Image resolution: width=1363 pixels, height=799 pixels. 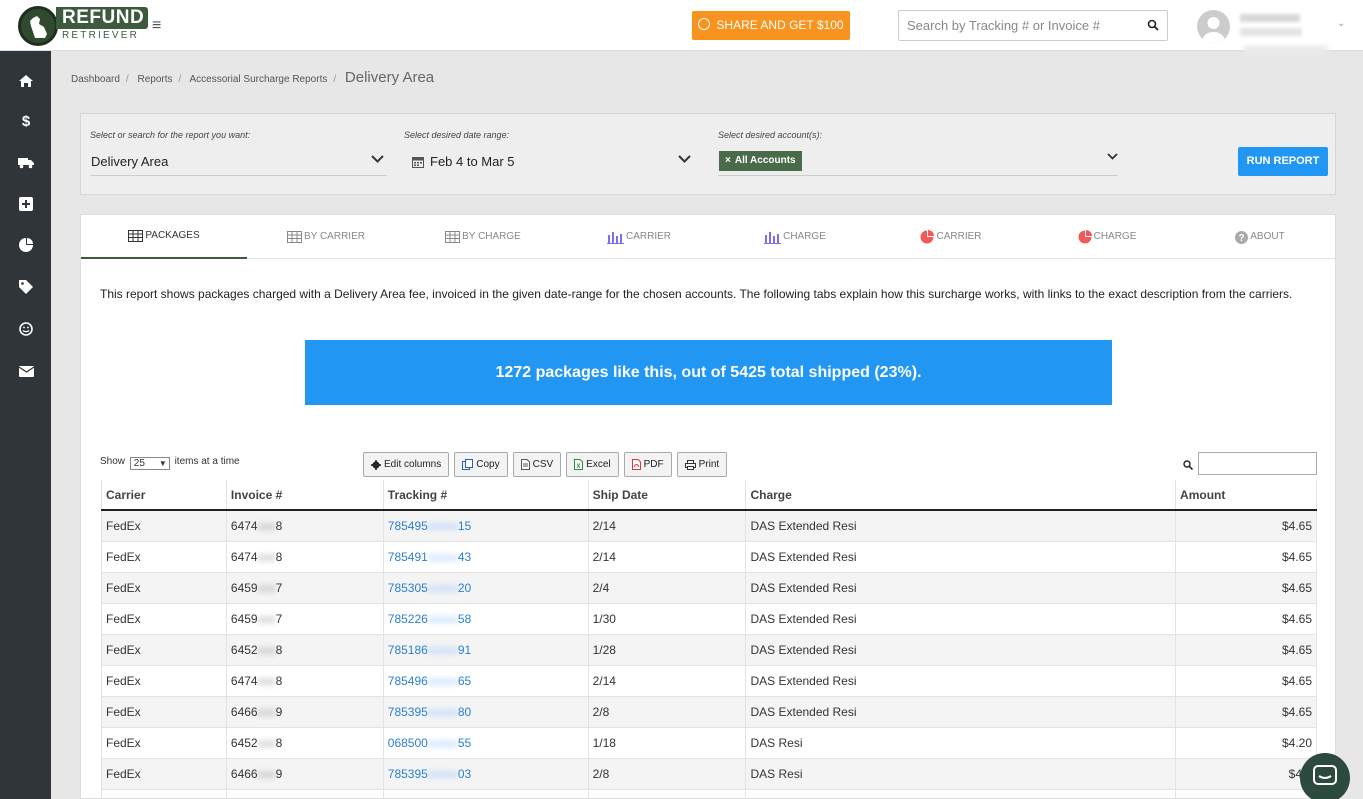 What do you see at coordinates (1246, 681) in the screenshot?
I see `cell-amount: $4.65` at bounding box center [1246, 681].